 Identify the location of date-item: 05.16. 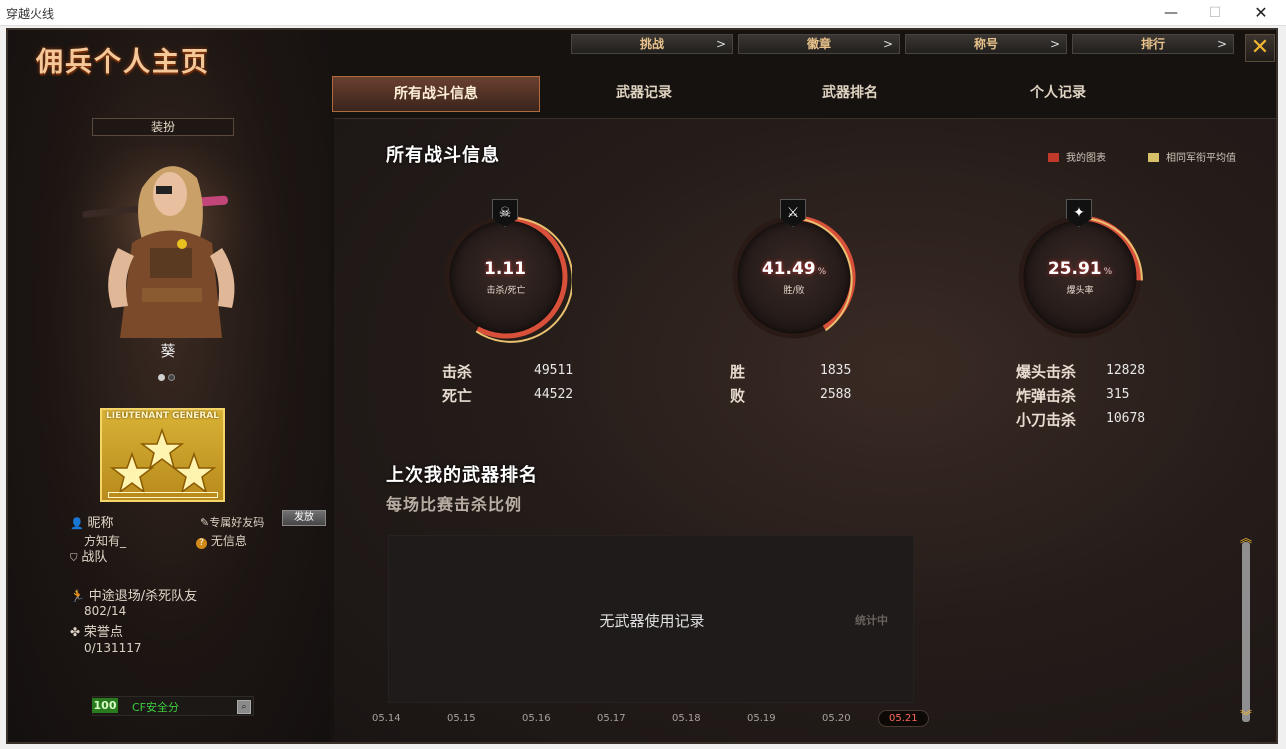
(536, 718).